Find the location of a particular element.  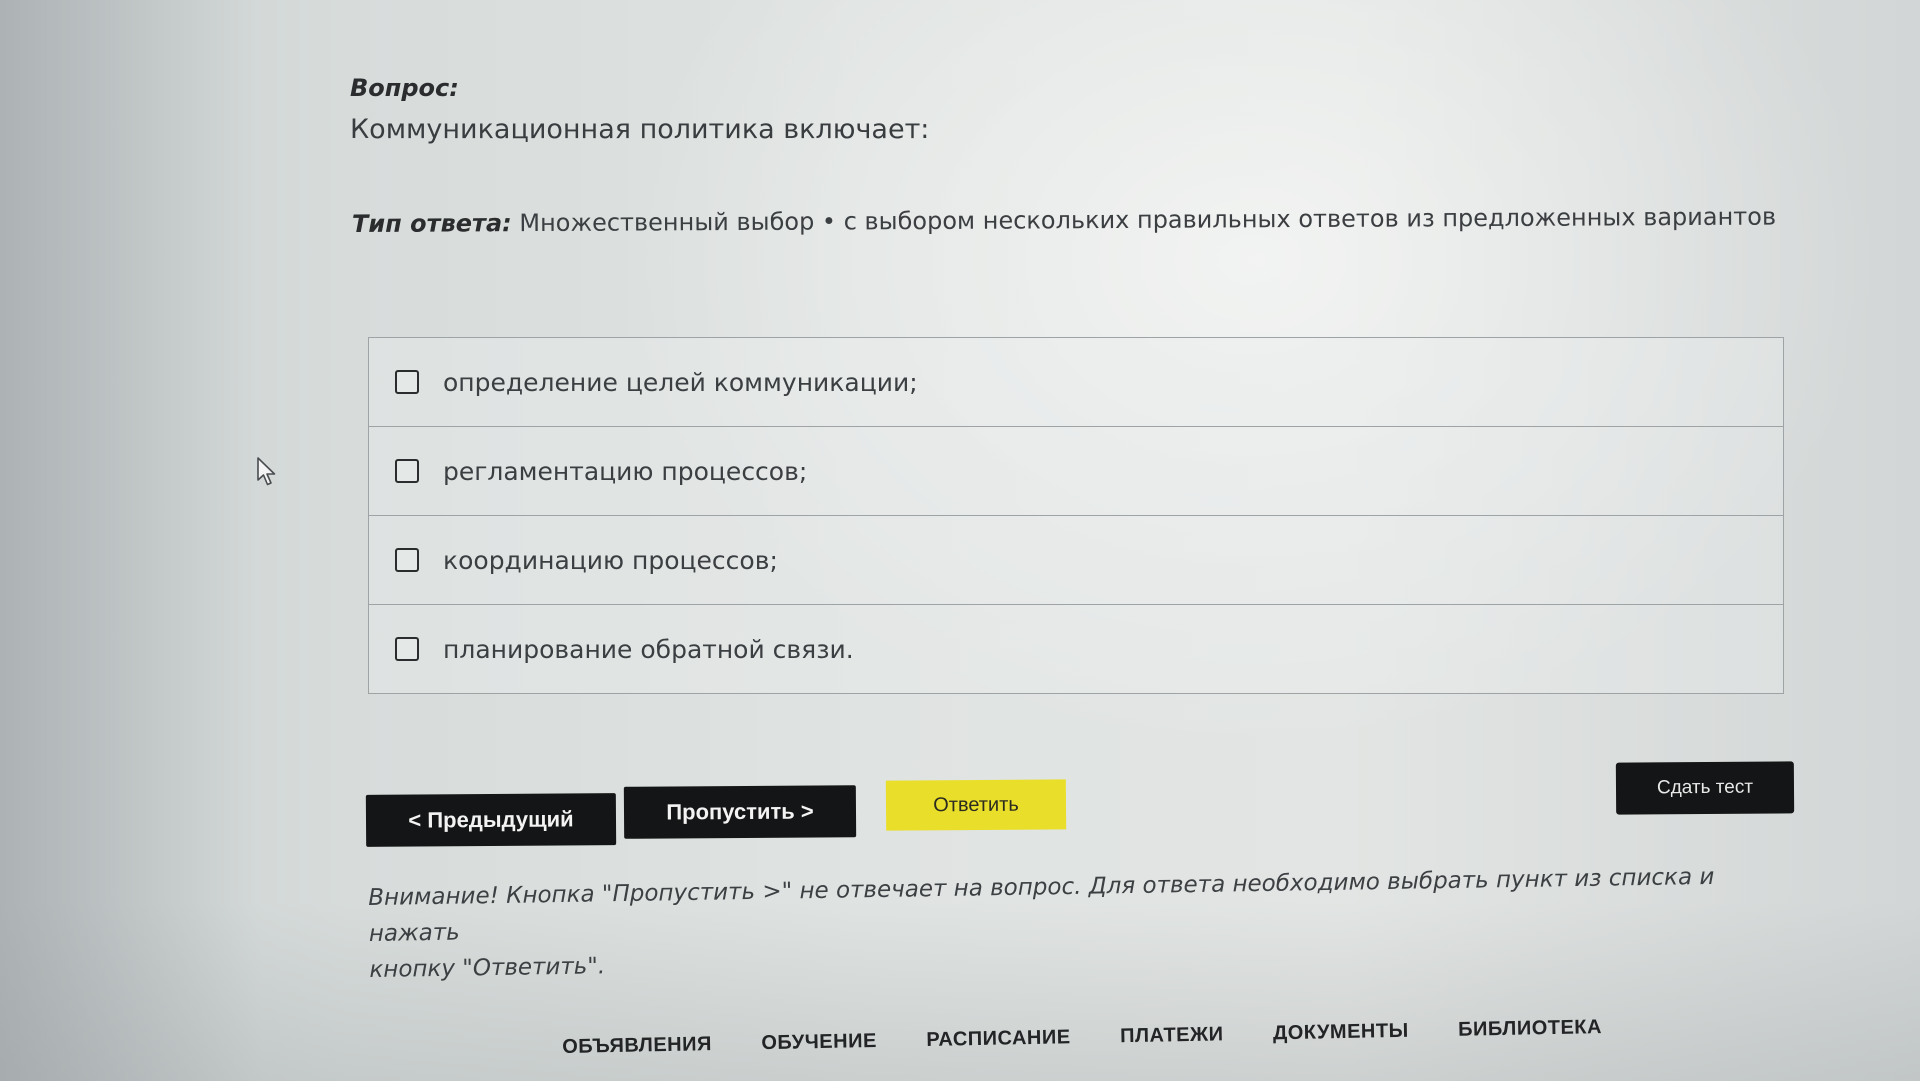

option-label: планирование обратной связи. is located at coordinates (648, 649).